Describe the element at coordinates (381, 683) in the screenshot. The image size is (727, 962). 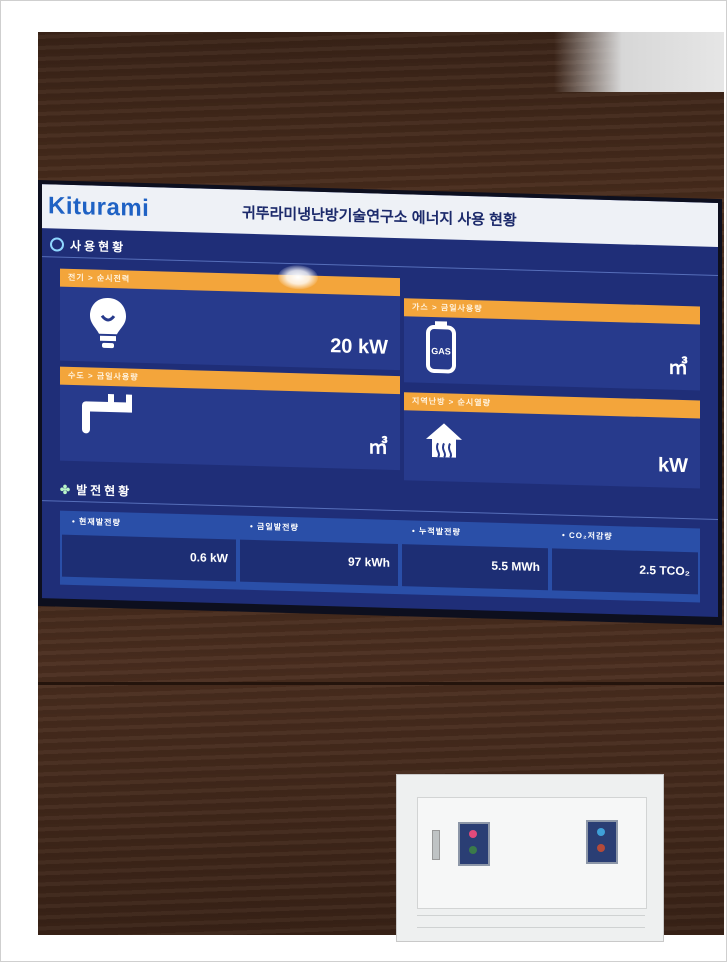
I see `wall-seam` at that location.